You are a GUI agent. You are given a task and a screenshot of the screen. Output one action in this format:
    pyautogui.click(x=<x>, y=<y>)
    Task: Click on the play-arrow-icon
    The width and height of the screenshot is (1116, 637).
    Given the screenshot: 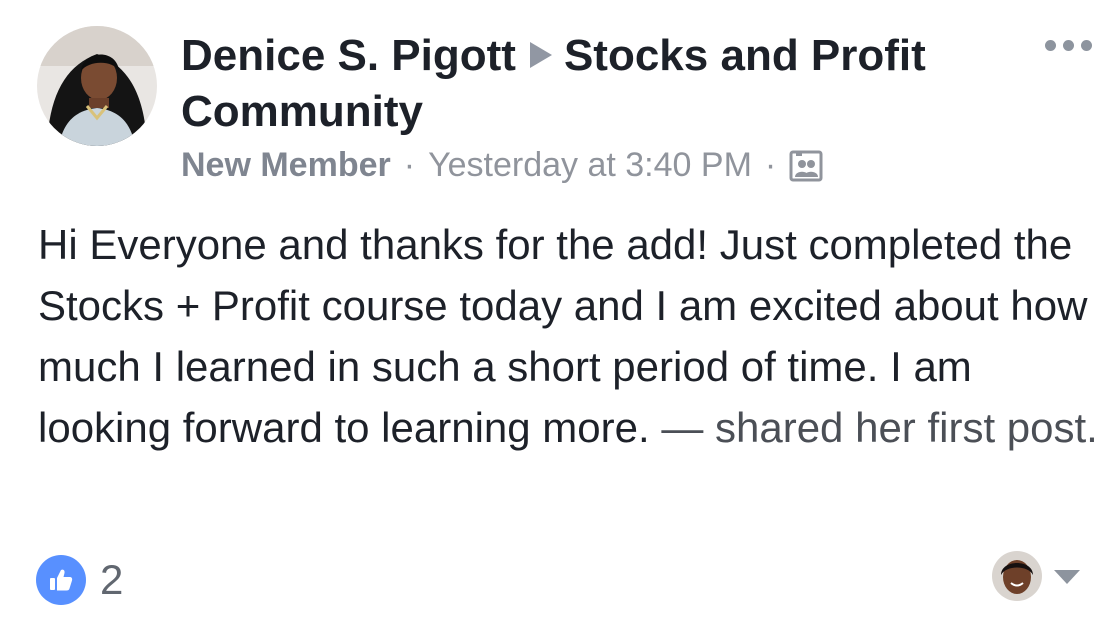 What is the action you would take?
    pyautogui.click(x=540, y=55)
    